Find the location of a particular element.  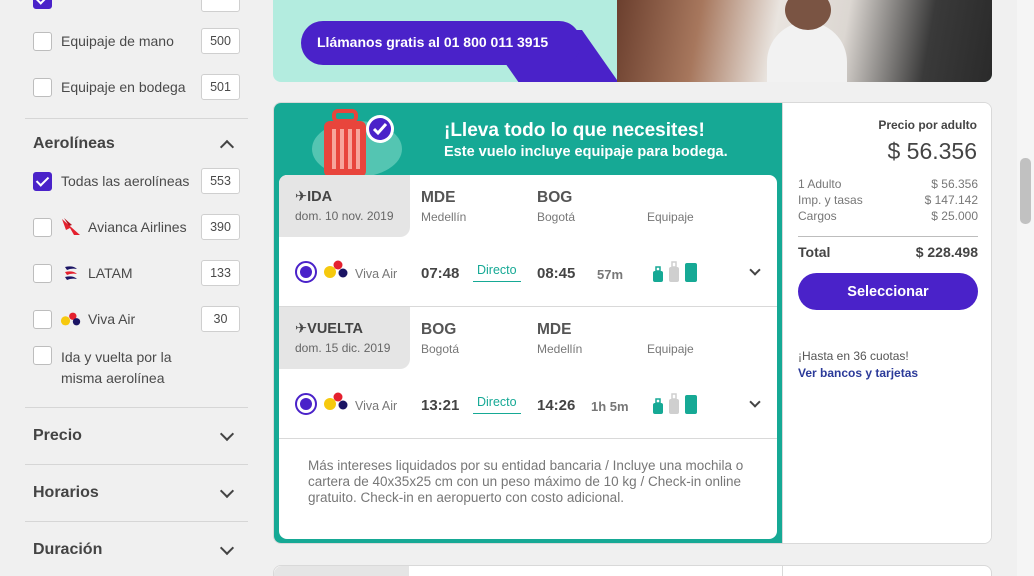

line-label: Imp. y tasas is located at coordinates (830, 200).